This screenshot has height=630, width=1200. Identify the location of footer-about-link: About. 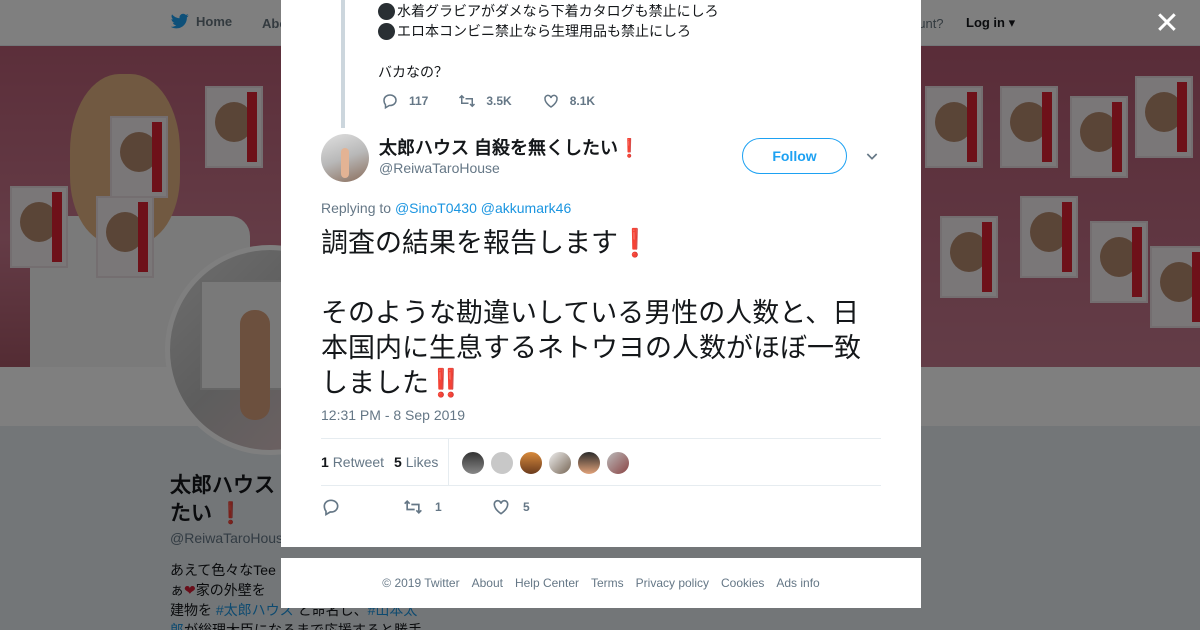
(487, 583).